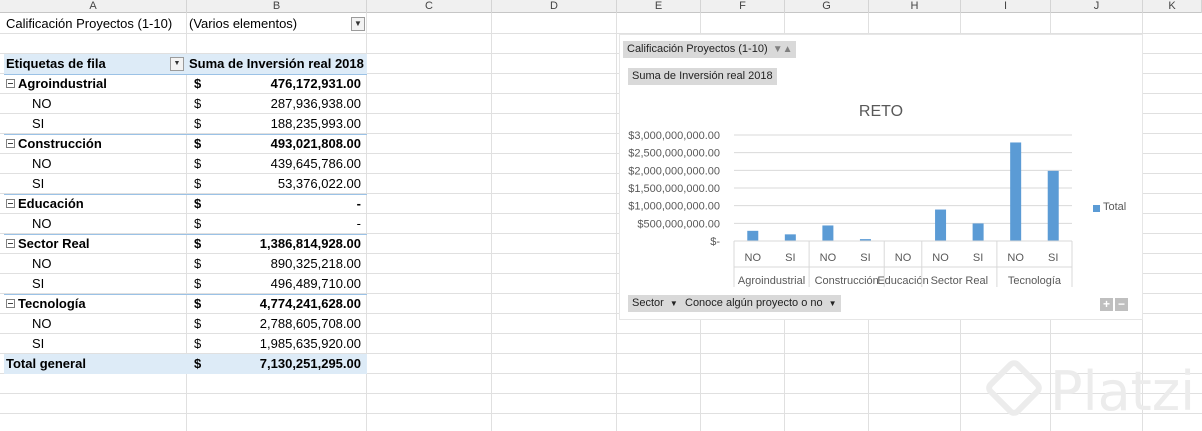 Image resolution: width=1202 pixels, height=431 pixels. Describe the element at coordinates (959, 281) in the screenshot. I see `x-group-label: Sector Real` at that location.